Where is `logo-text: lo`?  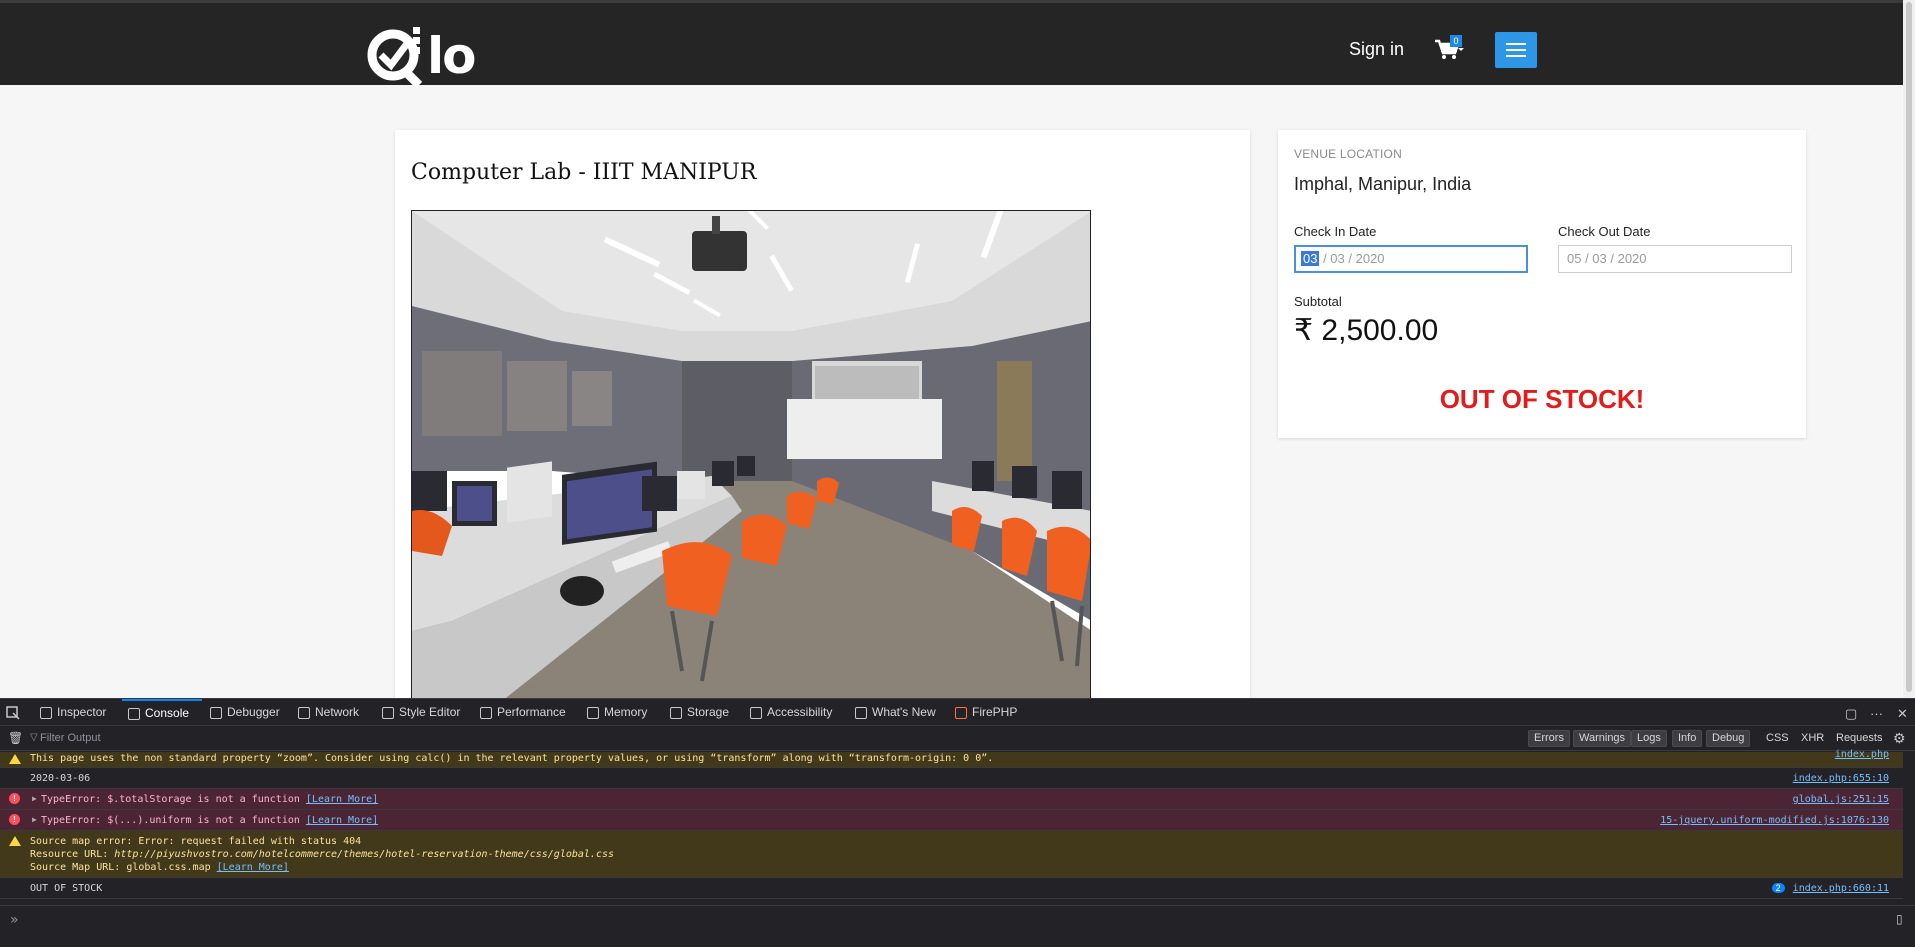 logo-text: lo is located at coordinates (451, 56).